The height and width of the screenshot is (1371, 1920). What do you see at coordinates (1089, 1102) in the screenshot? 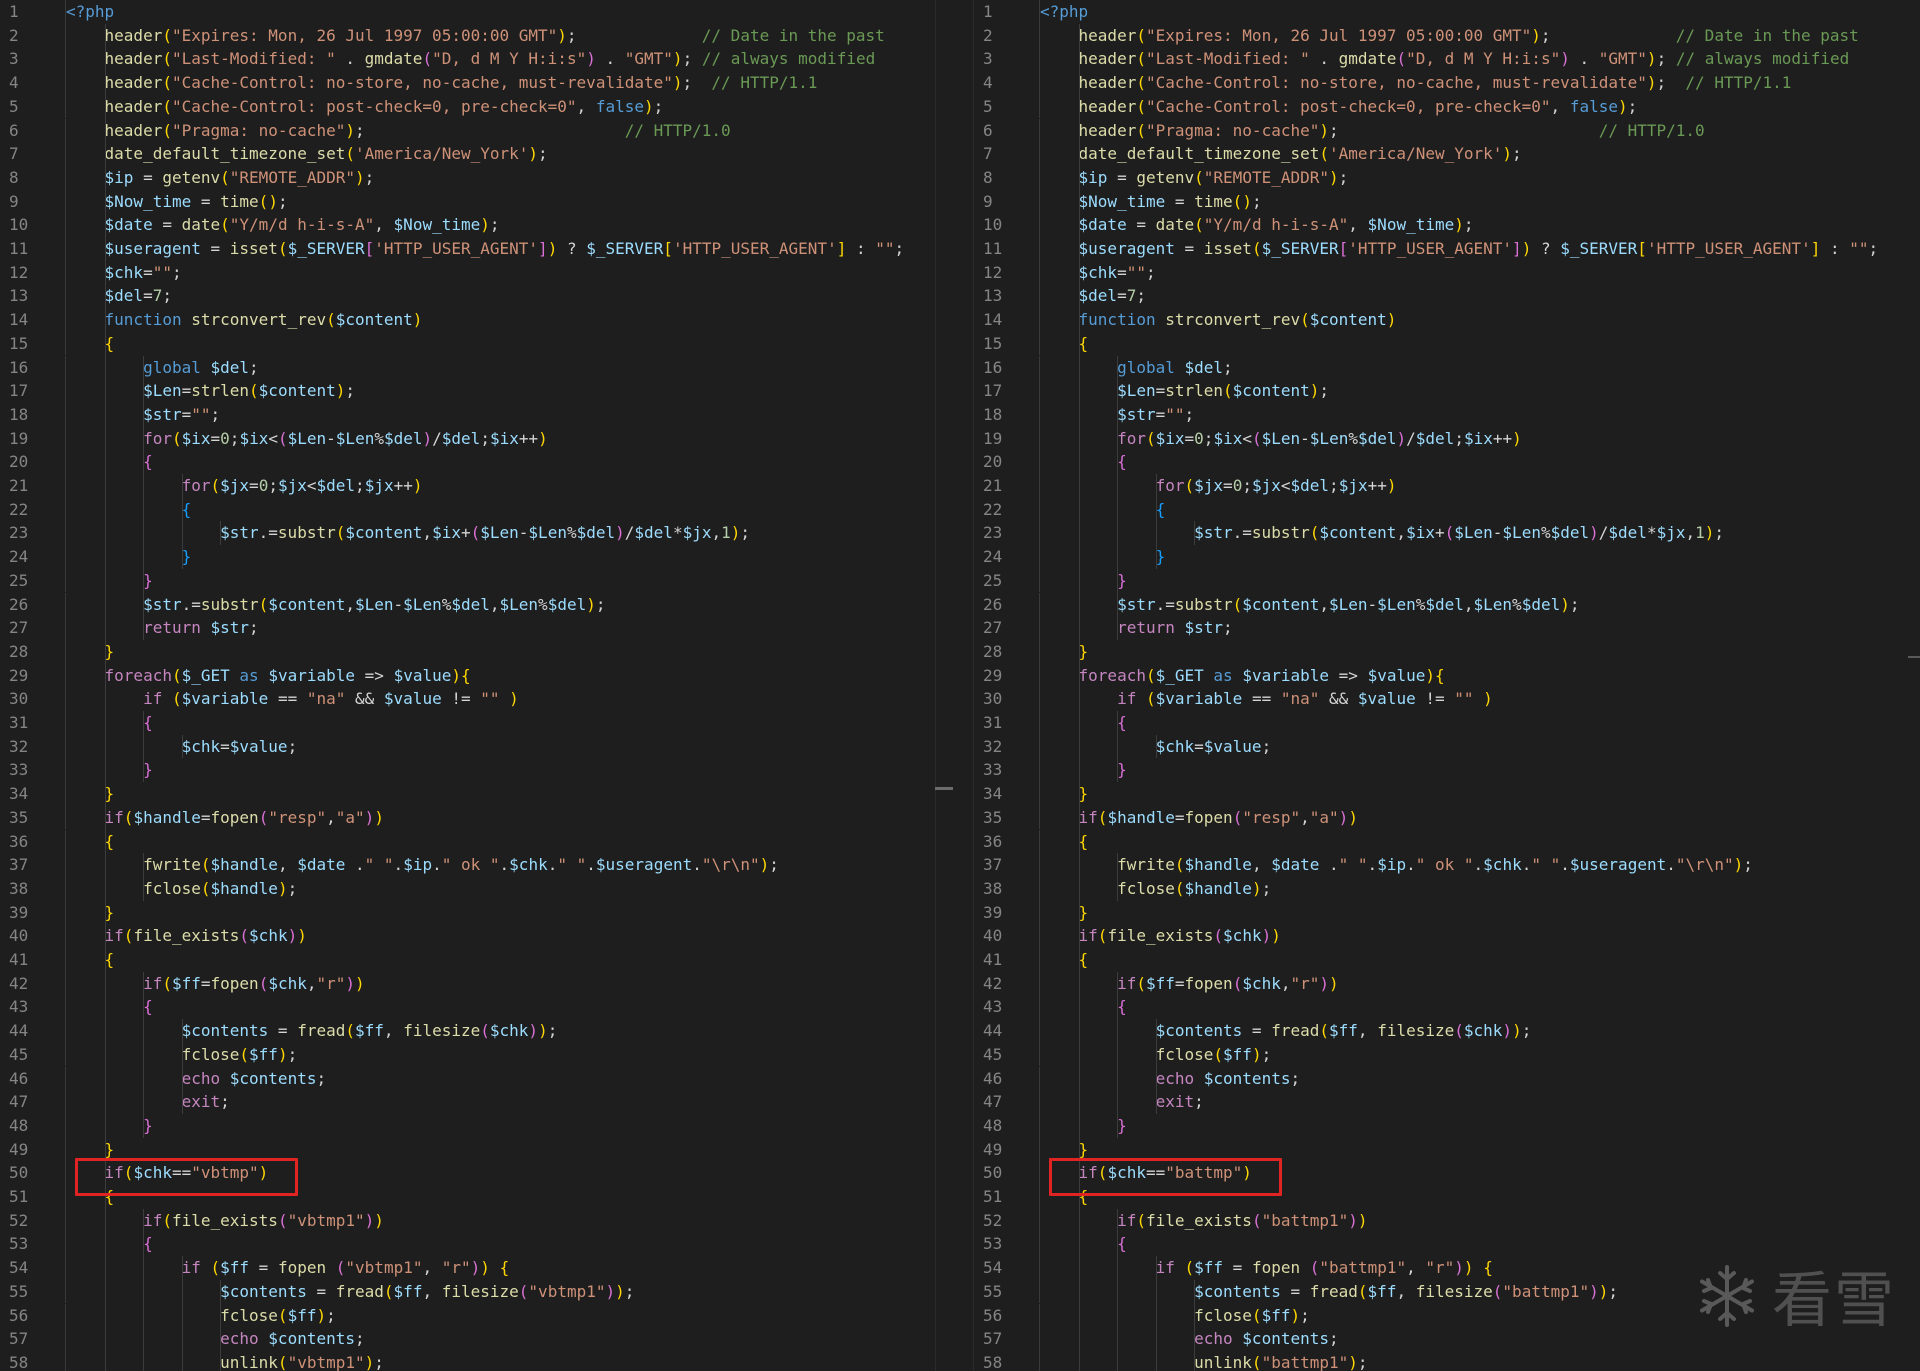
I see `code-line: 47 exit;` at bounding box center [1089, 1102].